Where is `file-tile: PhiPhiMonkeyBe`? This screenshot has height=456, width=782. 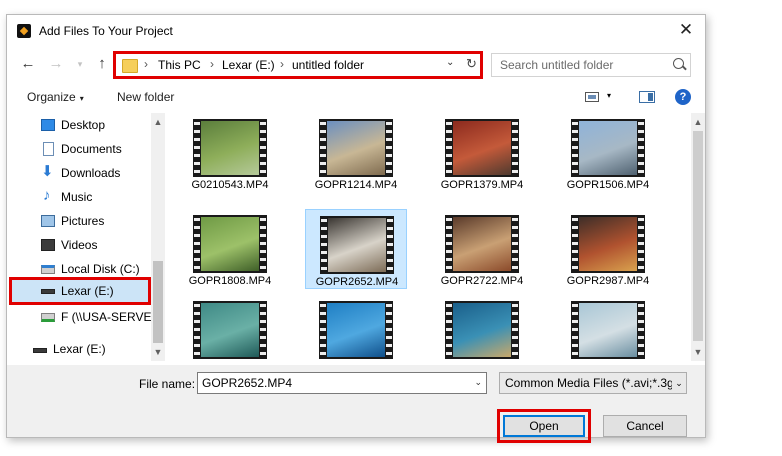 file-tile: PhiPhiMonkeyBe is located at coordinates (608, 328).